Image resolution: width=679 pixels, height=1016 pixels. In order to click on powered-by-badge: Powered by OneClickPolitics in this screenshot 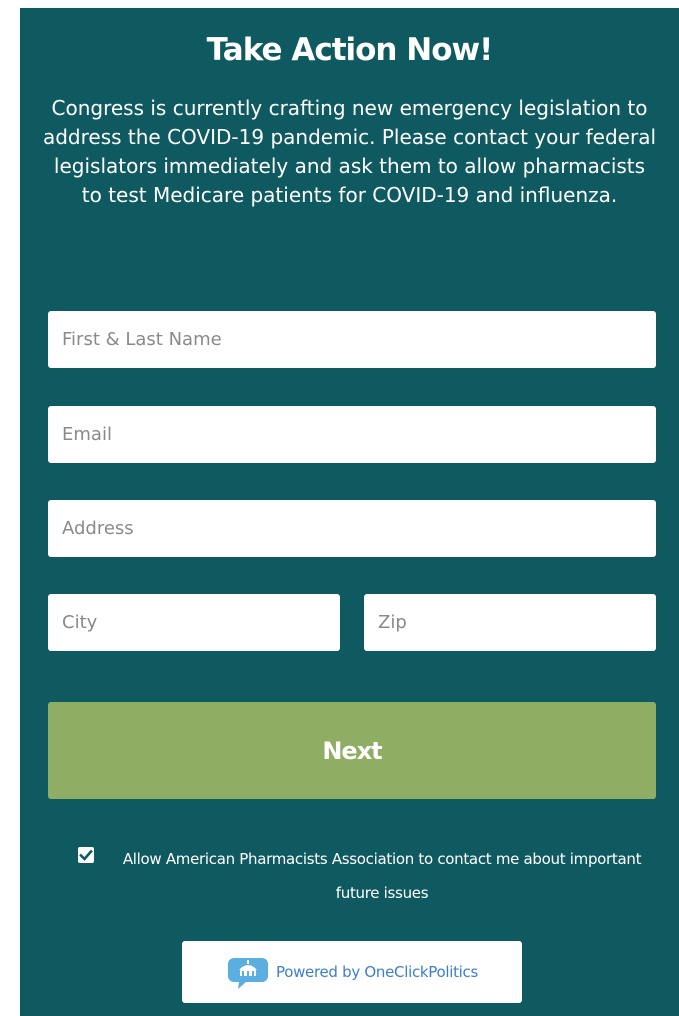, I will do `click(352, 972)`.